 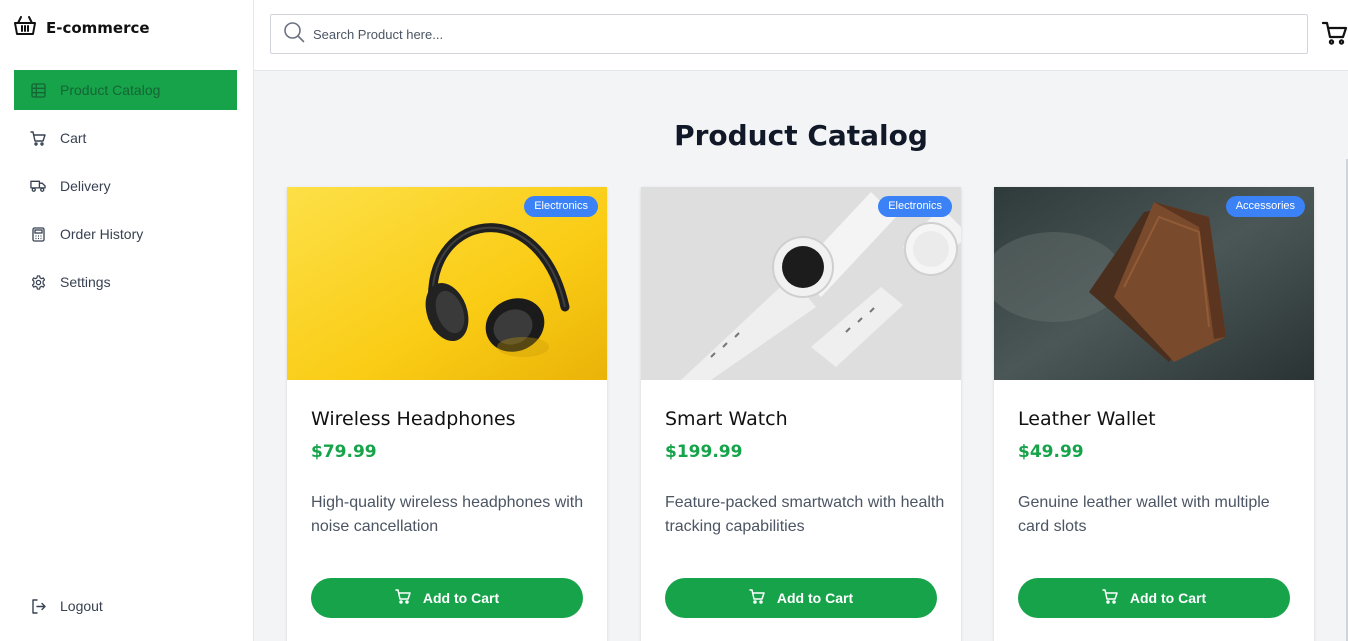 What do you see at coordinates (801, 283) in the screenshot?
I see `watch-image: Electronics` at bounding box center [801, 283].